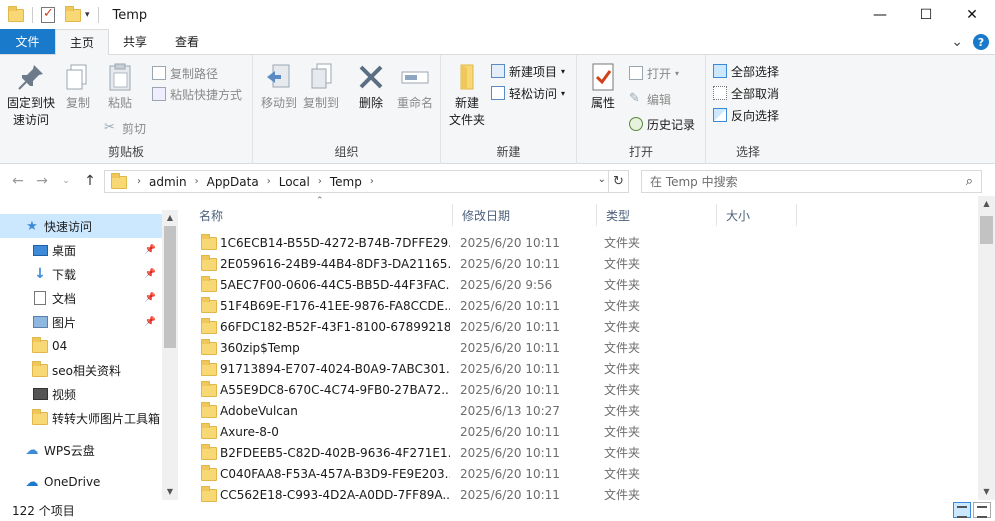  I want to click on invert-selection-button: 反向选择, so click(746, 115).